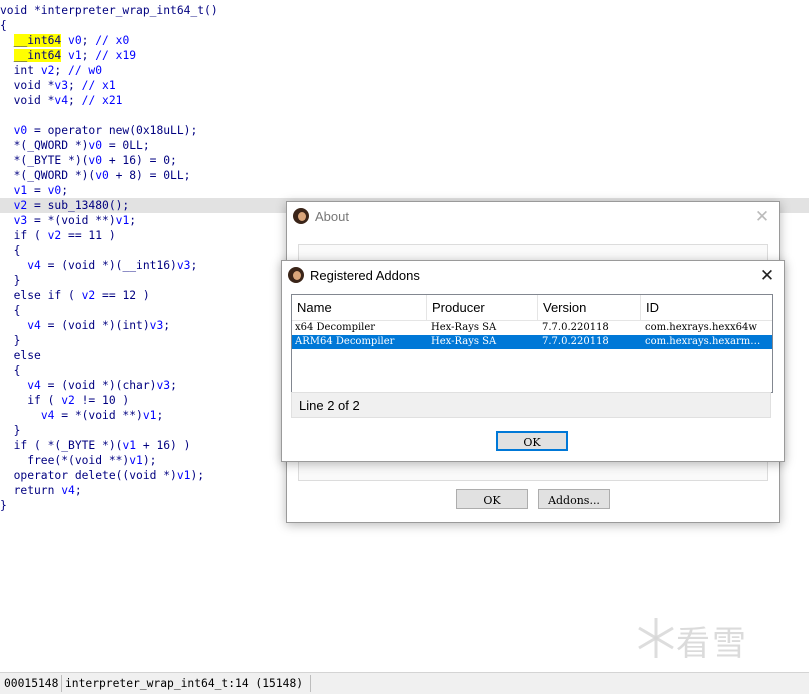 Image resolution: width=809 pixels, height=694 pixels. What do you see at coordinates (359, 307) in the screenshot?
I see `column-header-name: Name` at bounding box center [359, 307].